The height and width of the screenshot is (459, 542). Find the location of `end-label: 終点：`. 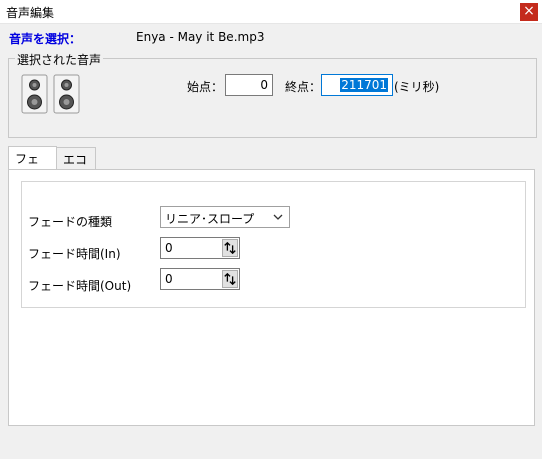

end-label: 終点： is located at coordinates (303, 87).